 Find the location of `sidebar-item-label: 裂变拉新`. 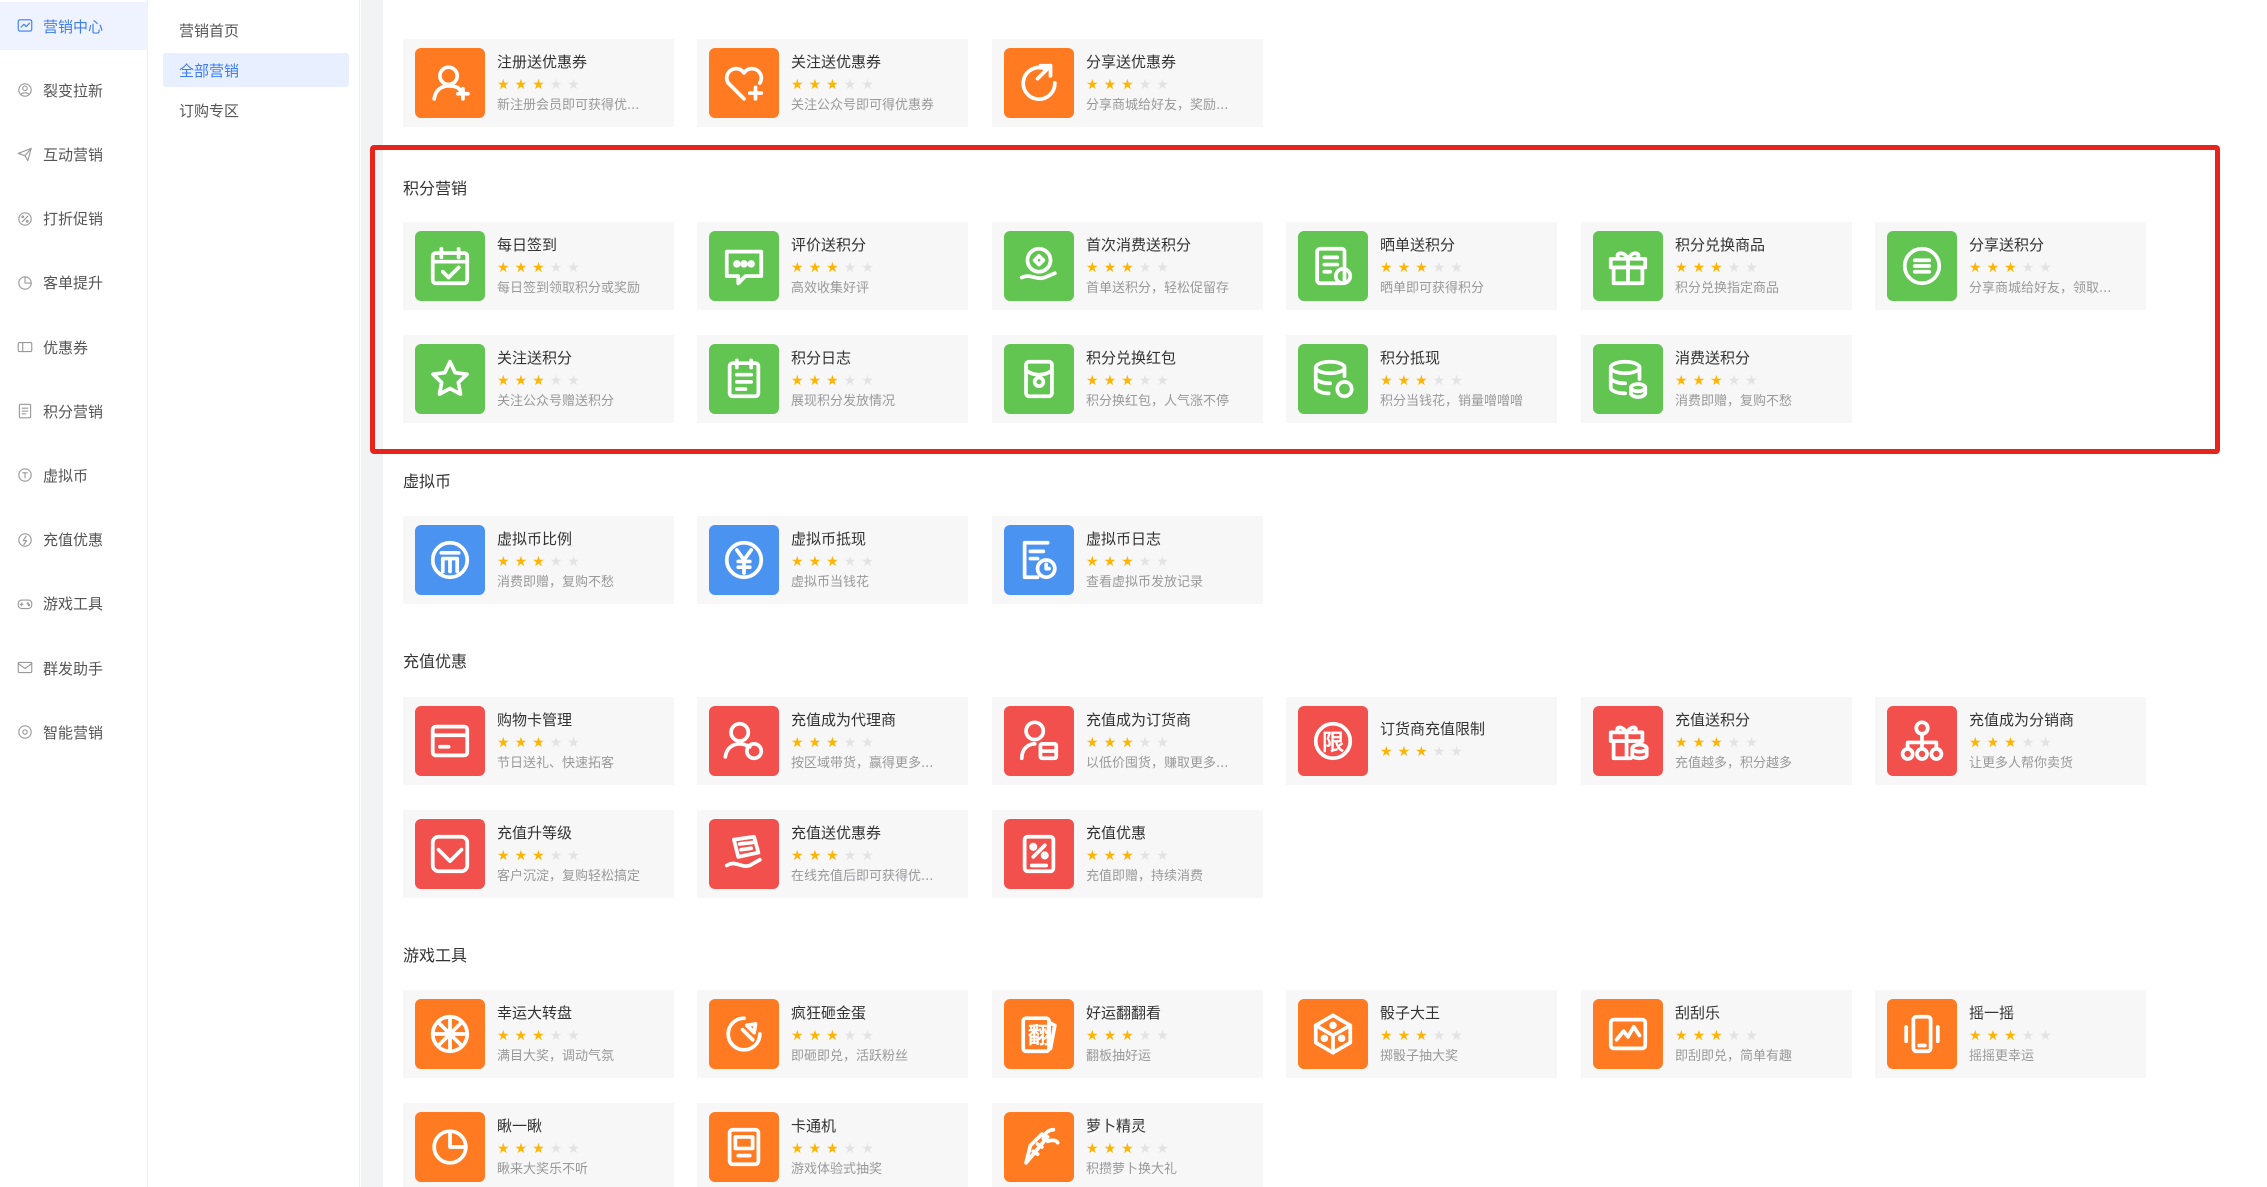

sidebar-item-label: 裂变拉新 is located at coordinates (73, 90).